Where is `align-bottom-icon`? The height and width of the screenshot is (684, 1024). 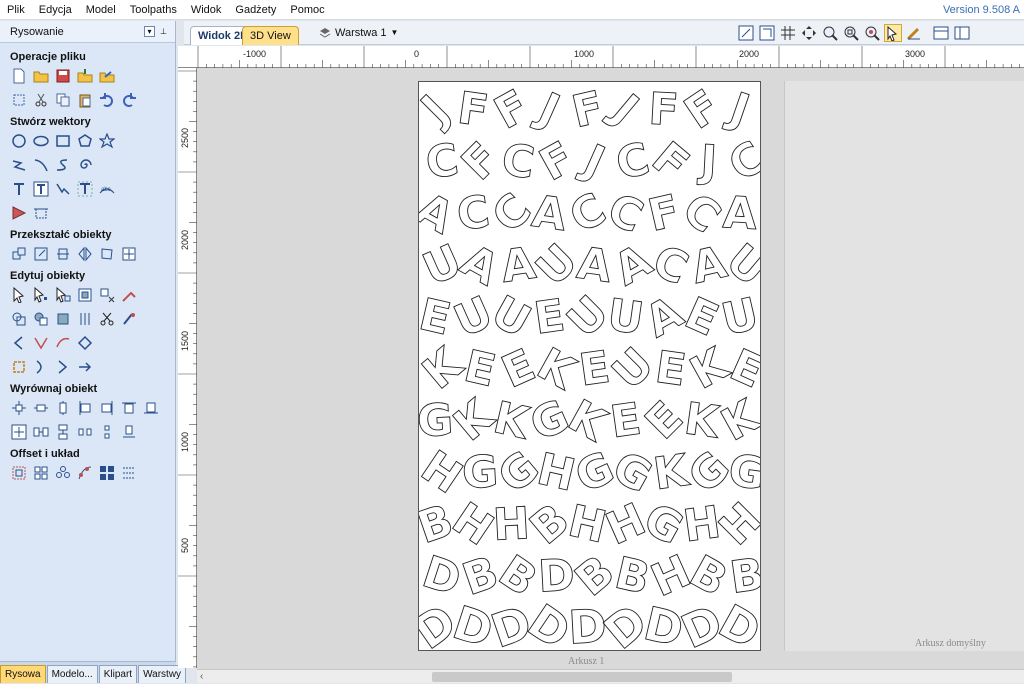 align-bottom-icon is located at coordinates (151, 408).